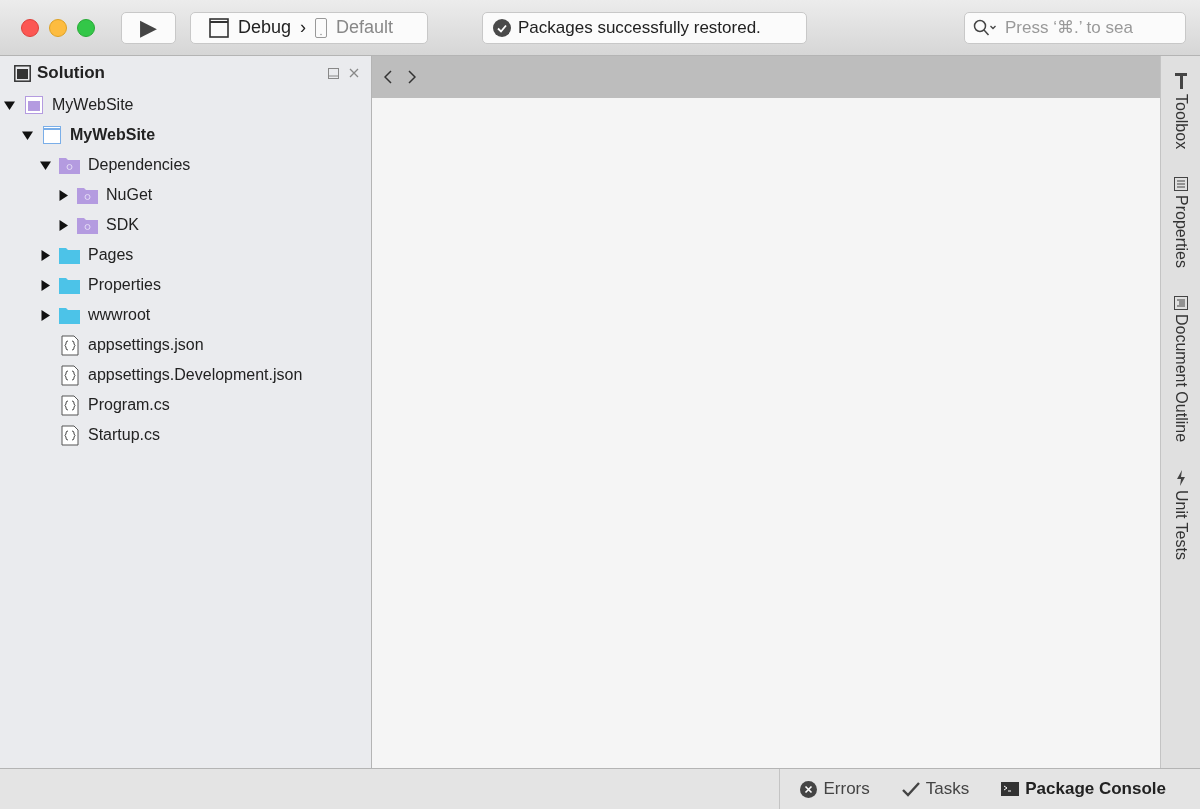  Describe the element at coordinates (71, 73) in the screenshot. I see `pad-title: Solution` at that location.